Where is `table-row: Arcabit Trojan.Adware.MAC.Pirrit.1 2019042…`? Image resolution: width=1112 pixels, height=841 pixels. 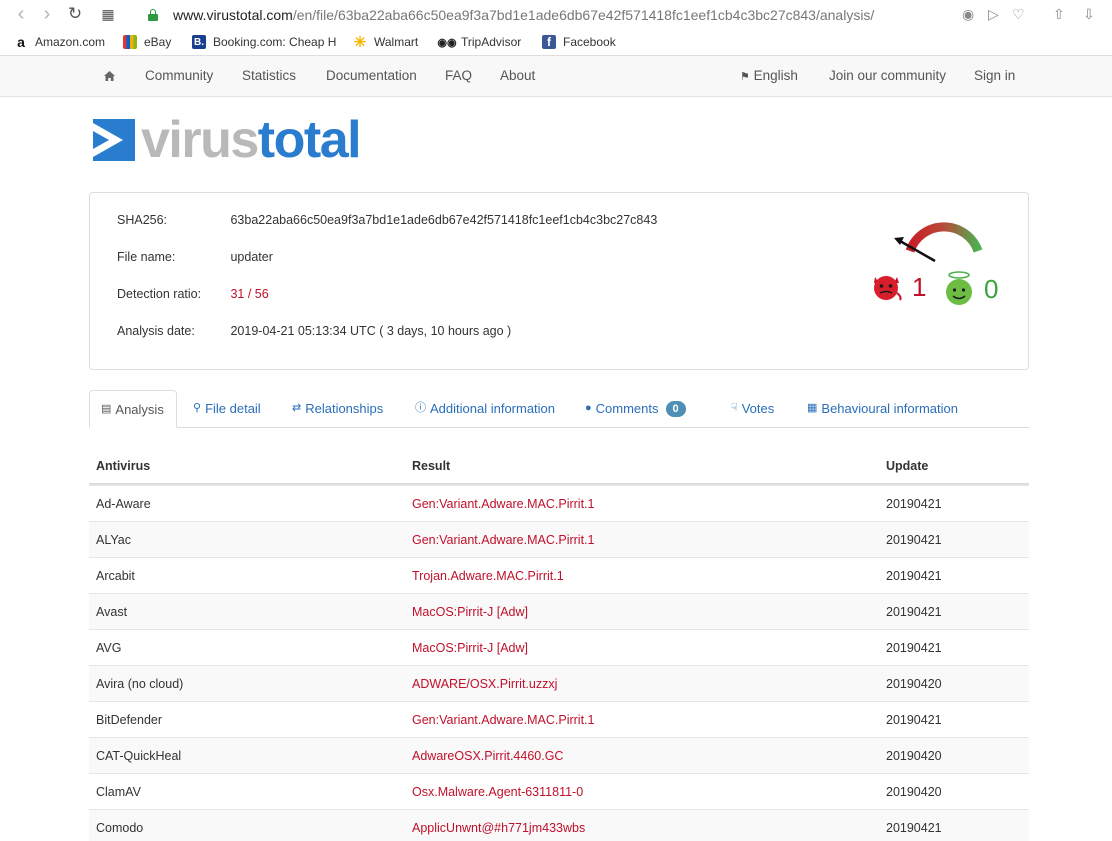 table-row: Arcabit Trojan.Adware.MAC.Pirrit.1 2019042… is located at coordinates (559, 575).